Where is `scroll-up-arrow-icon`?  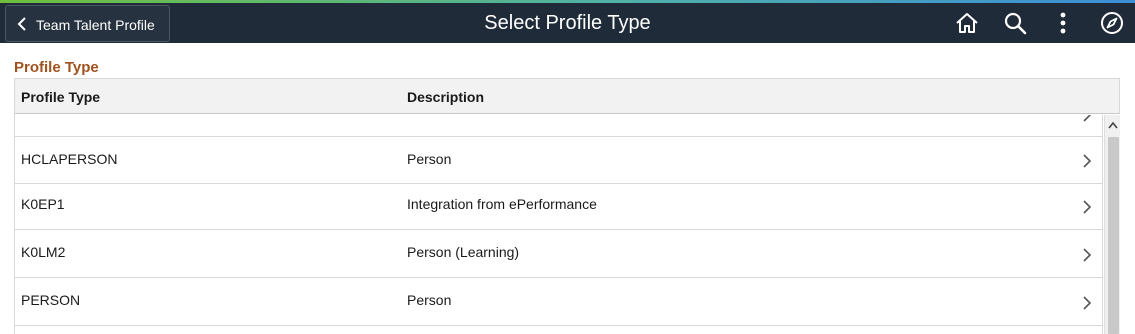 scroll-up-arrow-icon is located at coordinates (1113, 125).